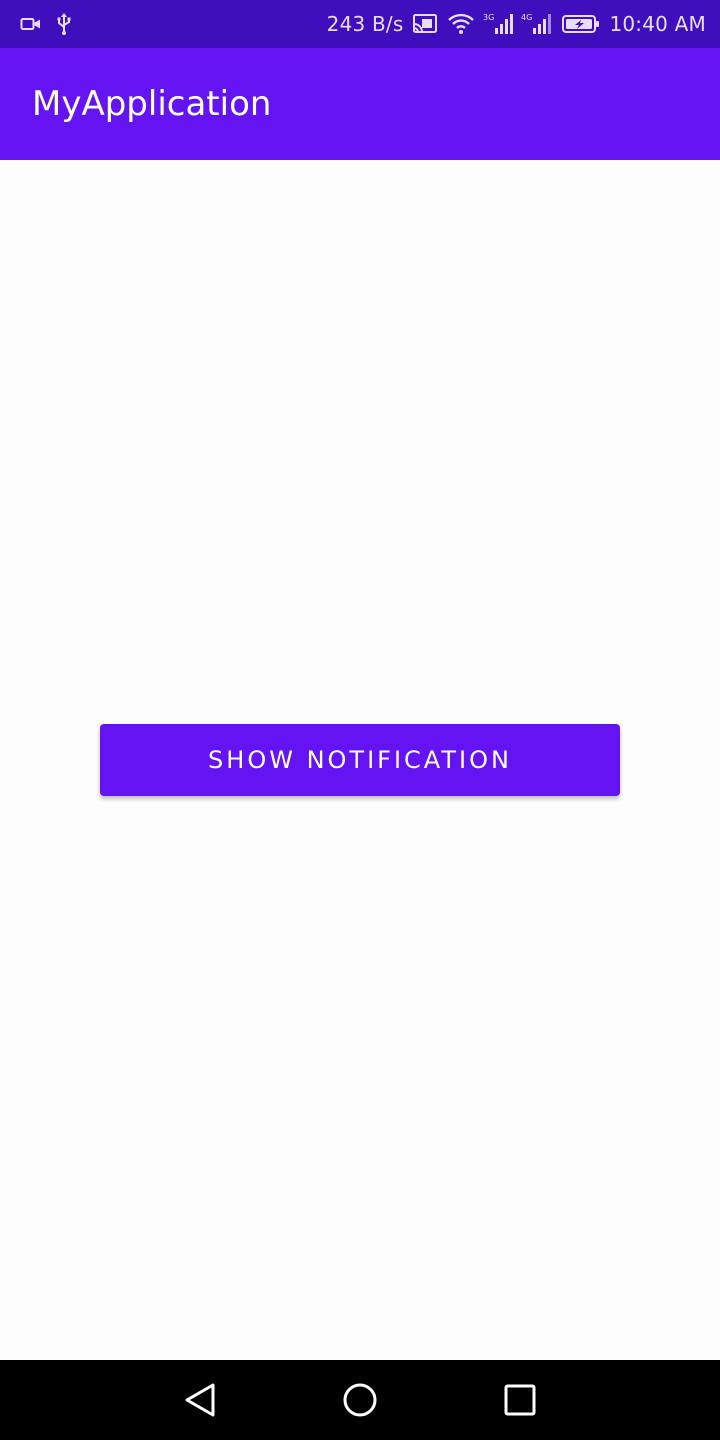 The height and width of the screenshot is (1440, 720). I want to click on cast-icon, so click(425, 24).